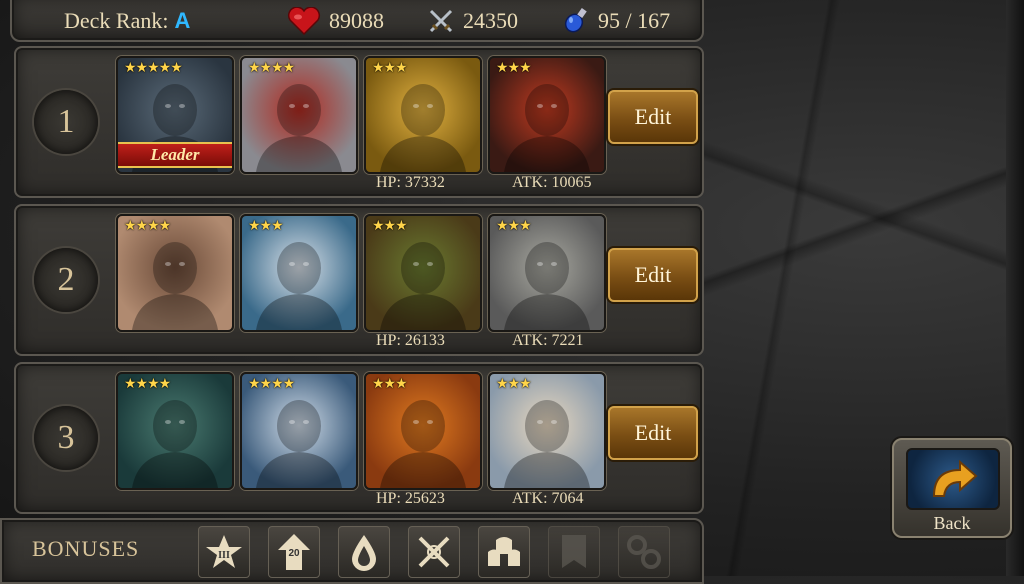 This screenshot has width=1024, height=584. I want to click on heart-icon, so click(304, 21).